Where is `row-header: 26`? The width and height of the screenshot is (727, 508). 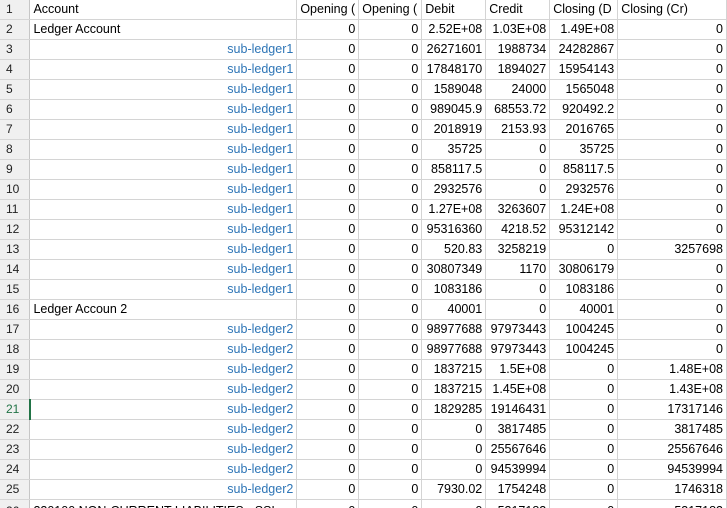 row-header: 26 is located at coordinates (15, 503).